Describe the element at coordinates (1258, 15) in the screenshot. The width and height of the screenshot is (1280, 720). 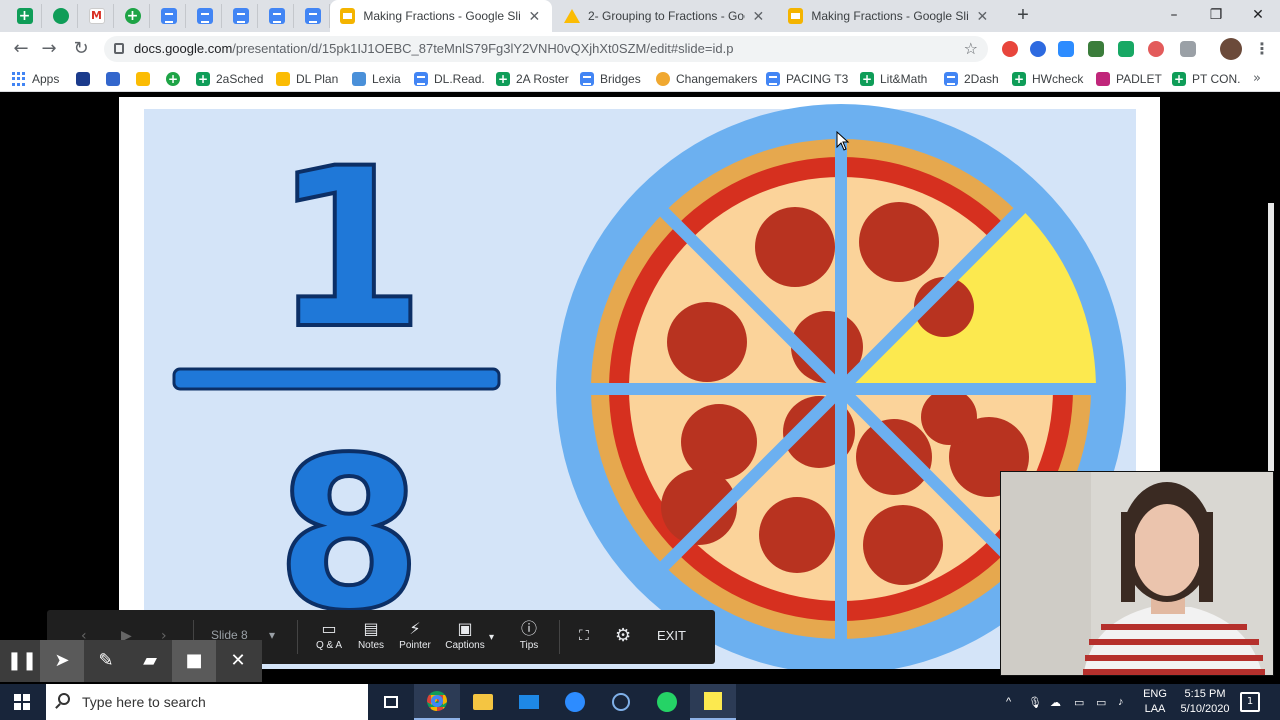
I see `close-window-button: ✕` at that location.